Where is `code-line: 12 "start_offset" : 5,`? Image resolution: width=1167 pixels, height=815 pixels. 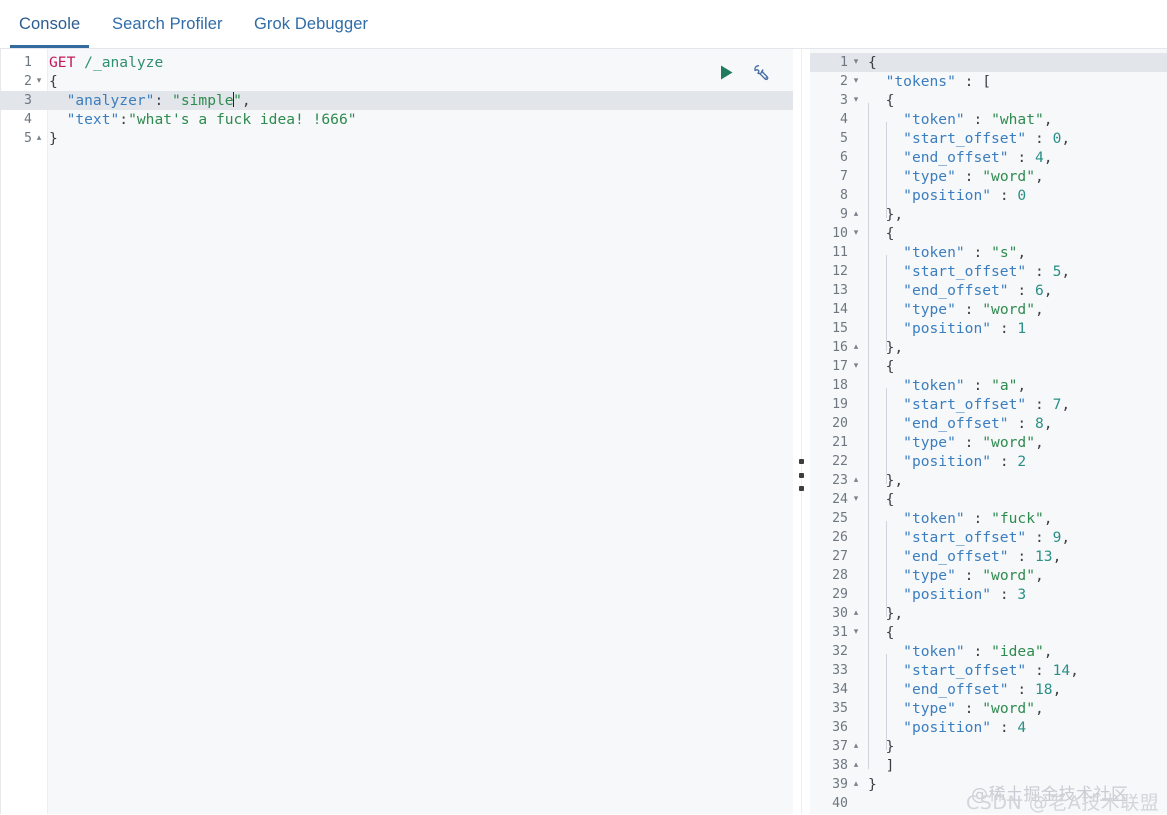
code-line: 12 "start_offset" : 5, is located at coordinates (988, 278).